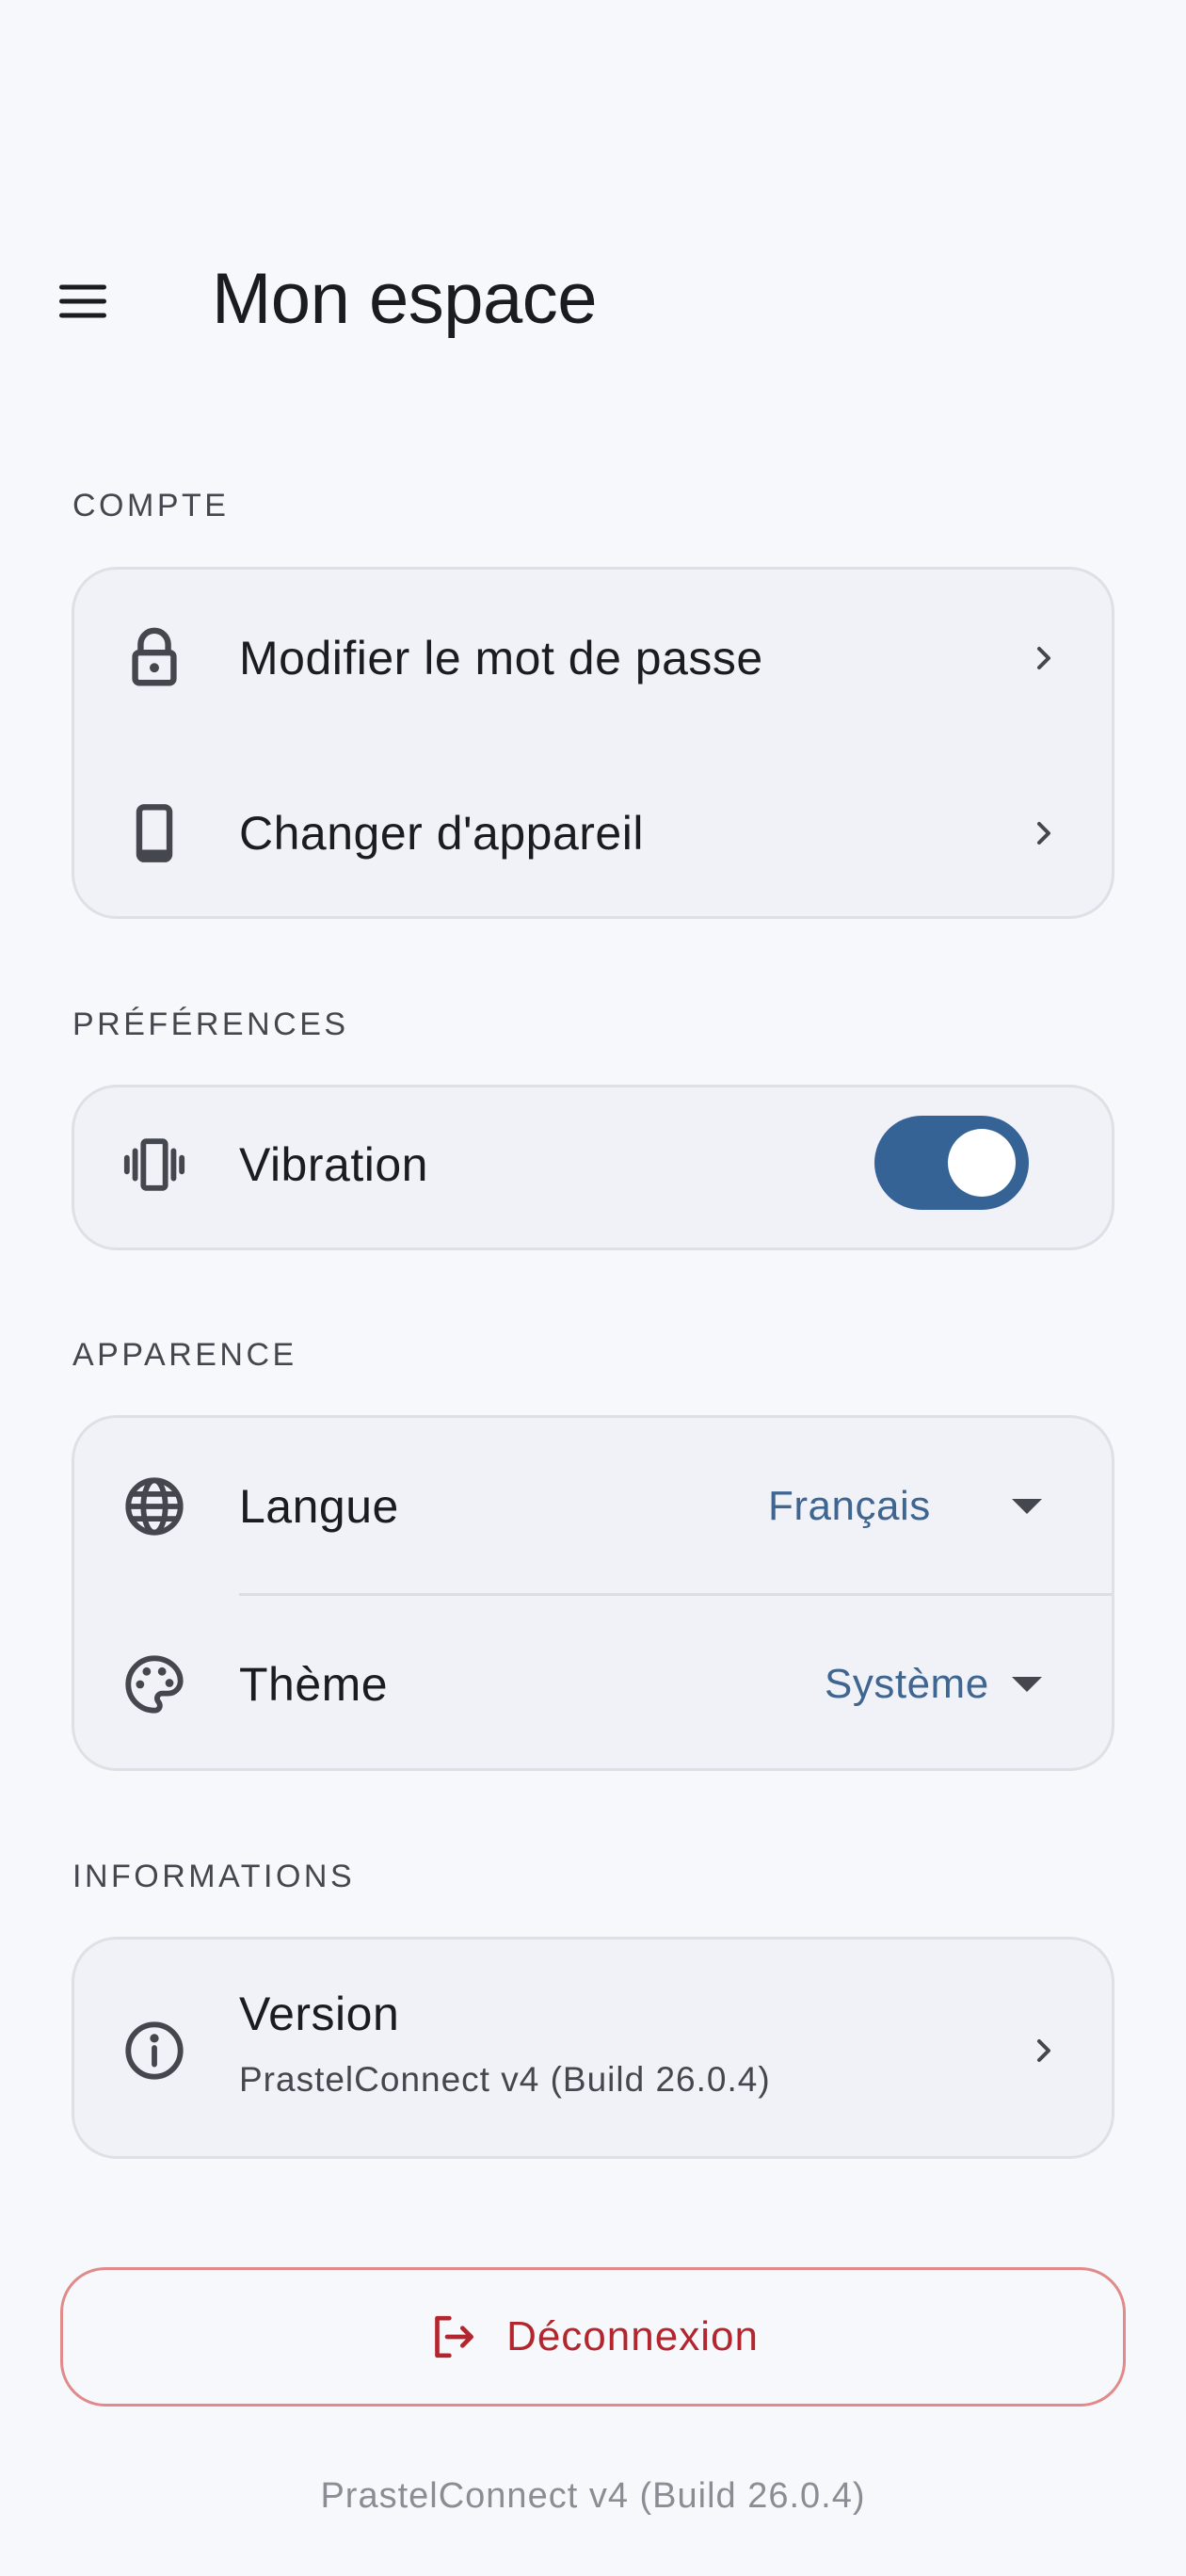  Describe the element at coordinates (501, 658) in the screenshot. I see `change-password-label: Modifier le mot de passe` at that location.